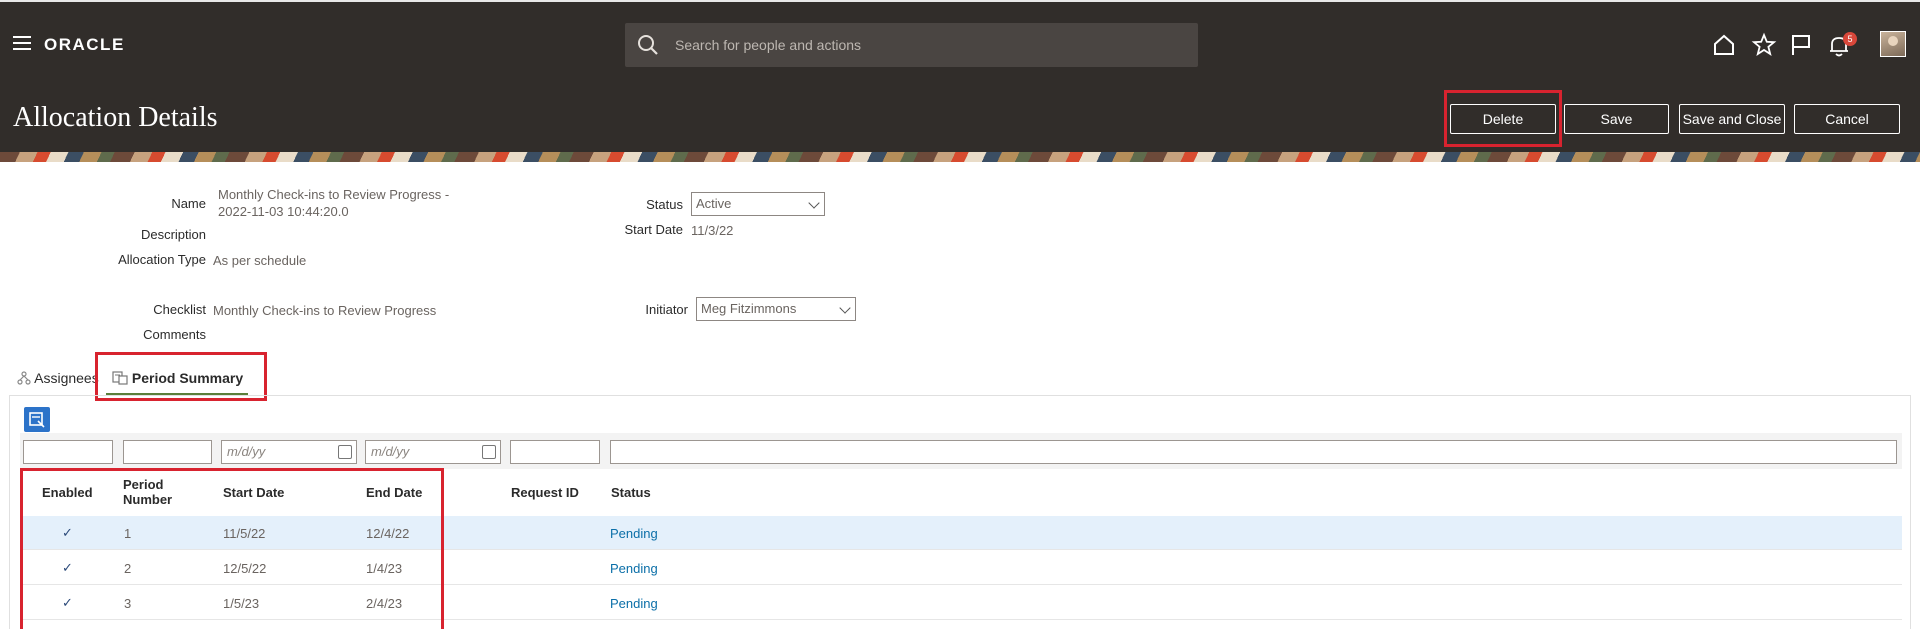 The height and width of the screenshot is (629, 1920). I want to click on checklist-label: Checklist, so click(179, 309).